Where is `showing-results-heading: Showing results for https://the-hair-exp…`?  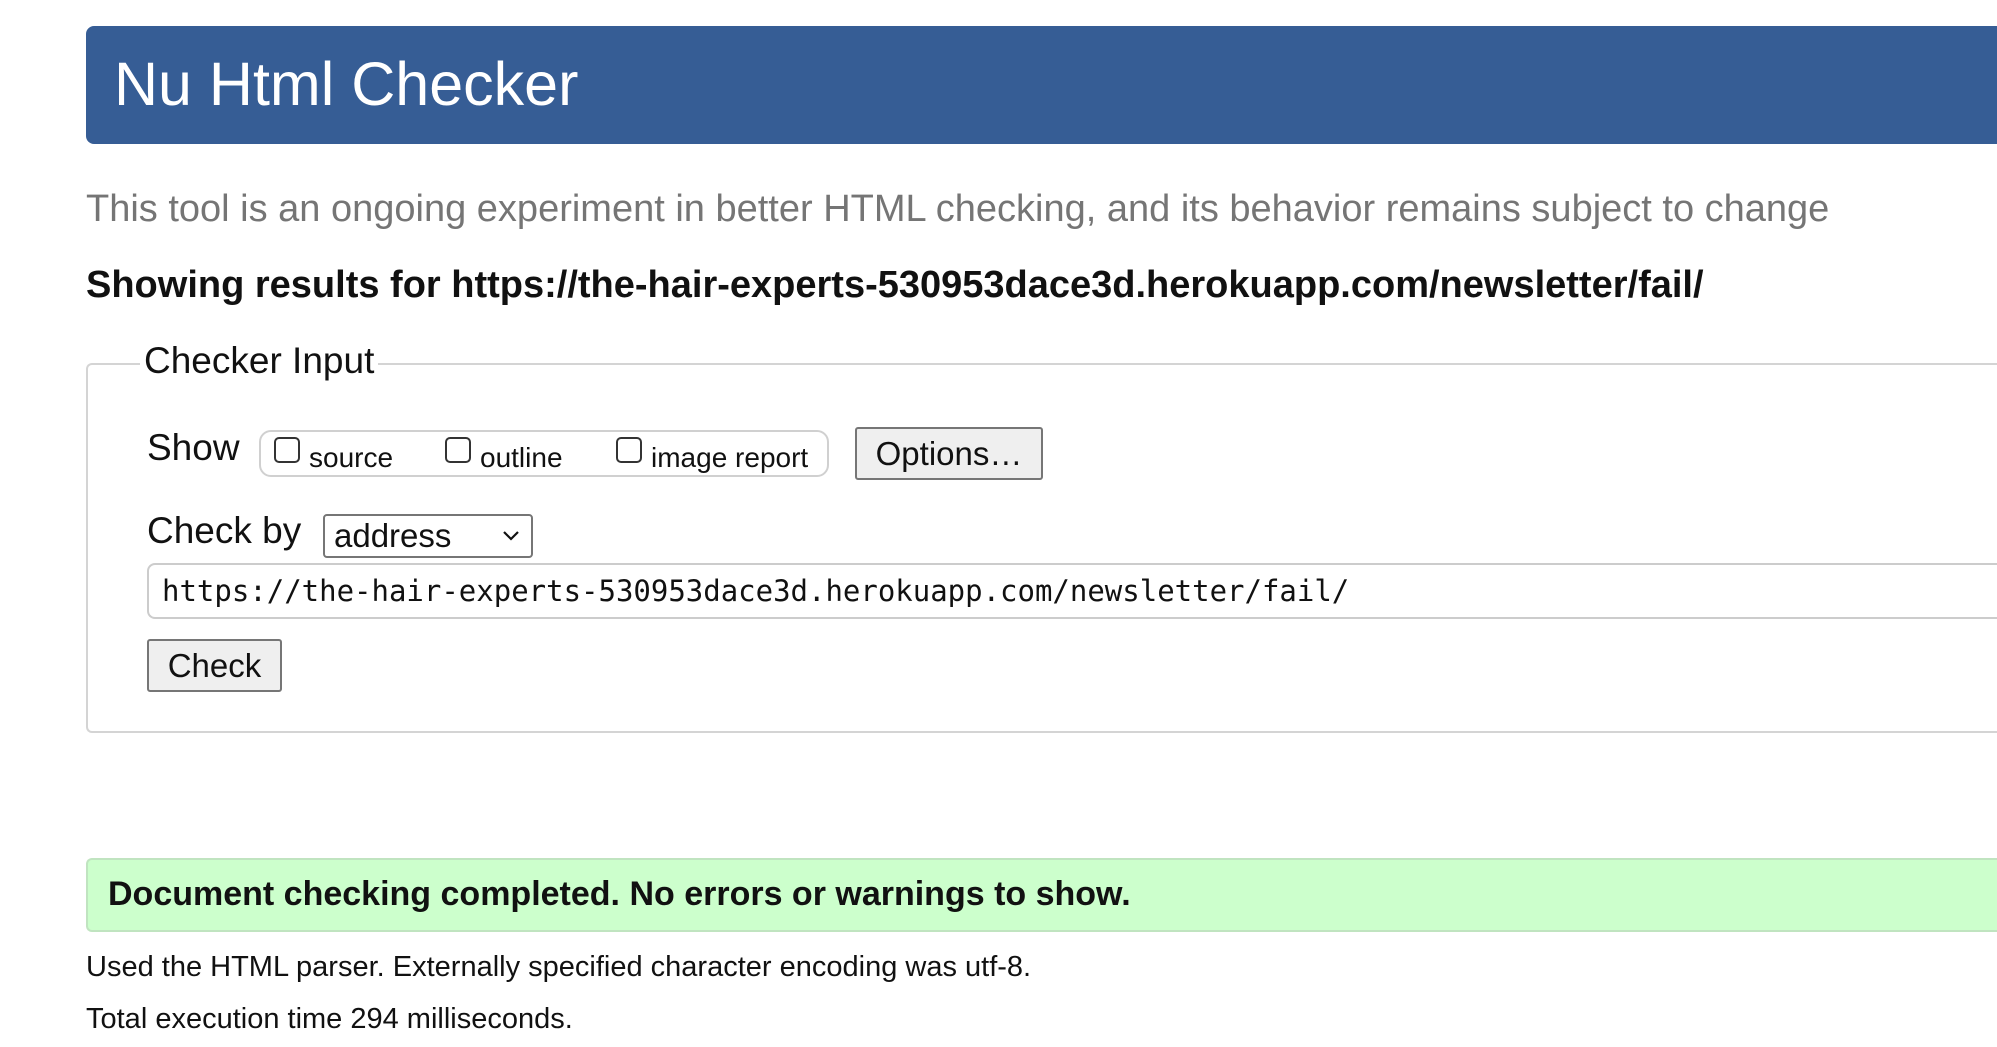 showing-results-heading: Showing results for https://the-hair-exp… is located at coordinates (895, 285).